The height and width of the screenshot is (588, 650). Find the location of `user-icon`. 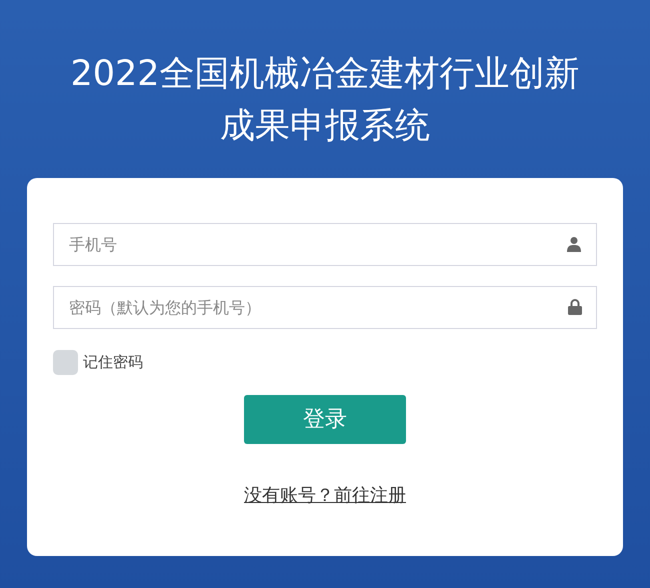

user-icon is located at coordinates (574, 244).